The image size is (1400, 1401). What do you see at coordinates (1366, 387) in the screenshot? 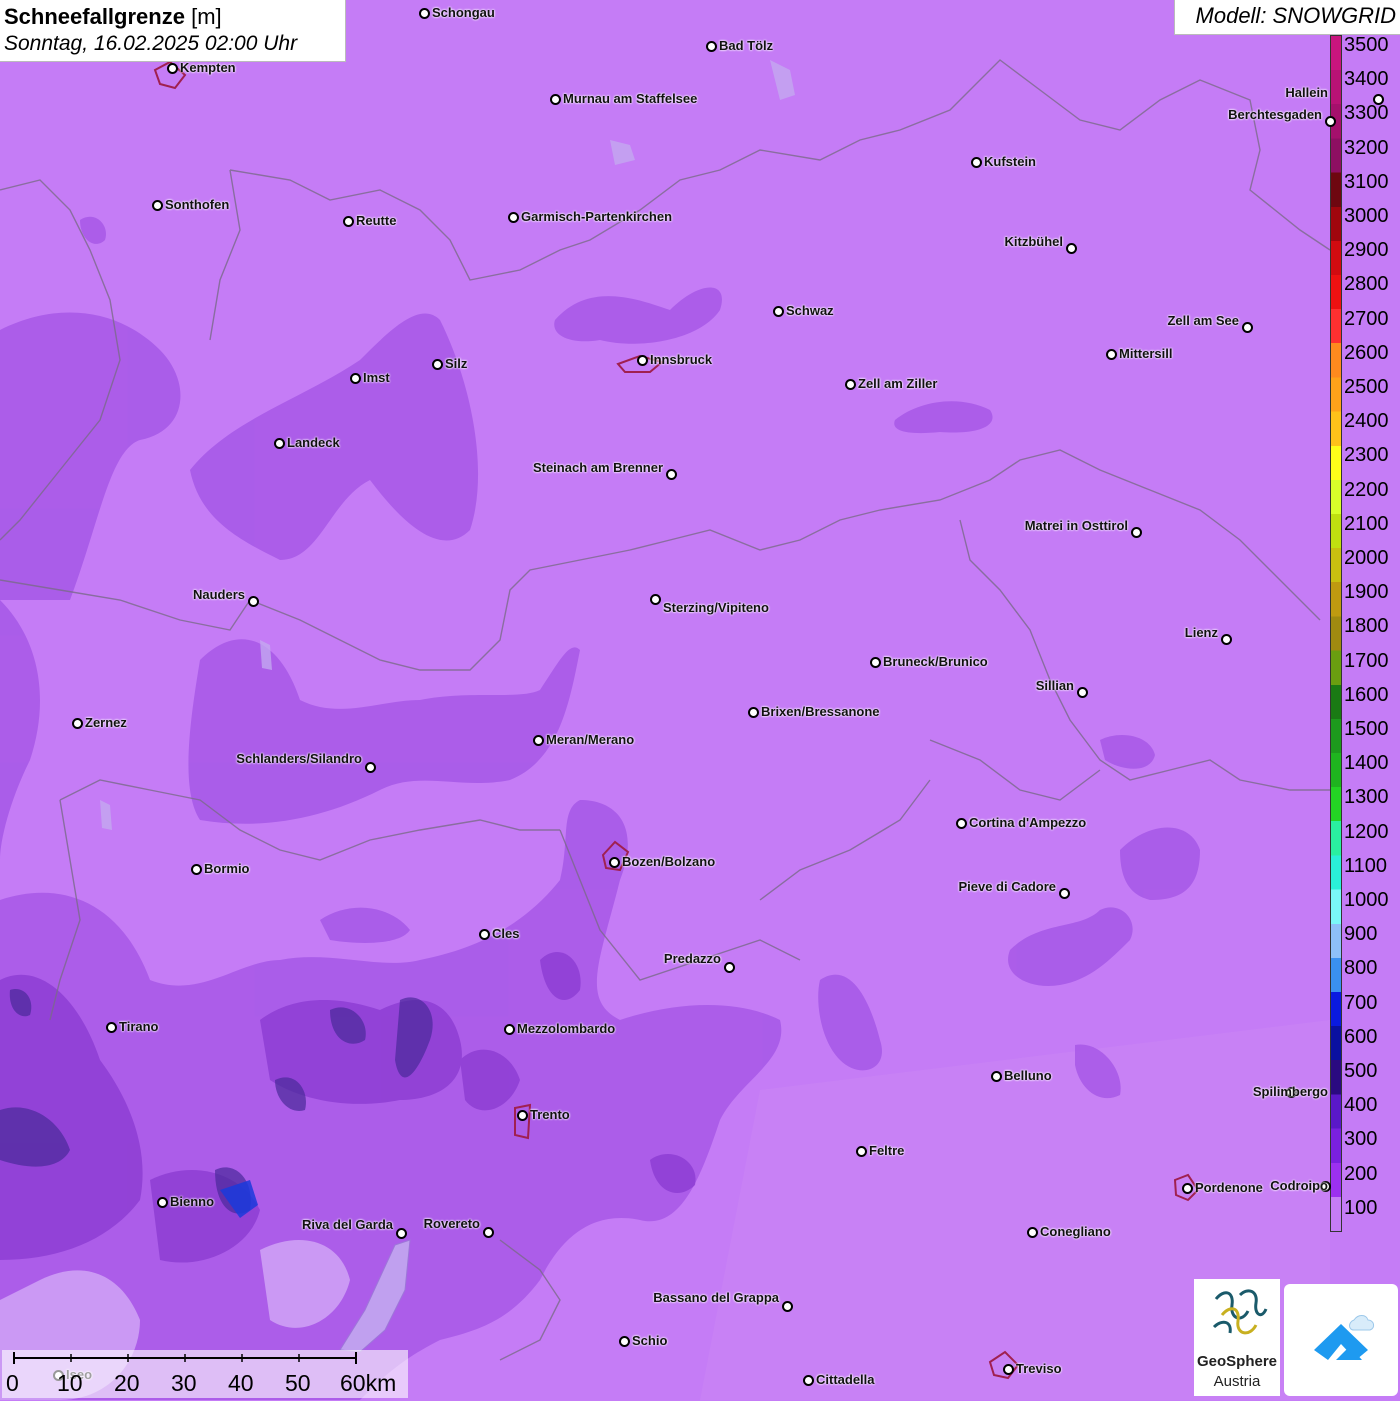
I see `legend-value-label: 2500` at bounding box center [1366, 387].